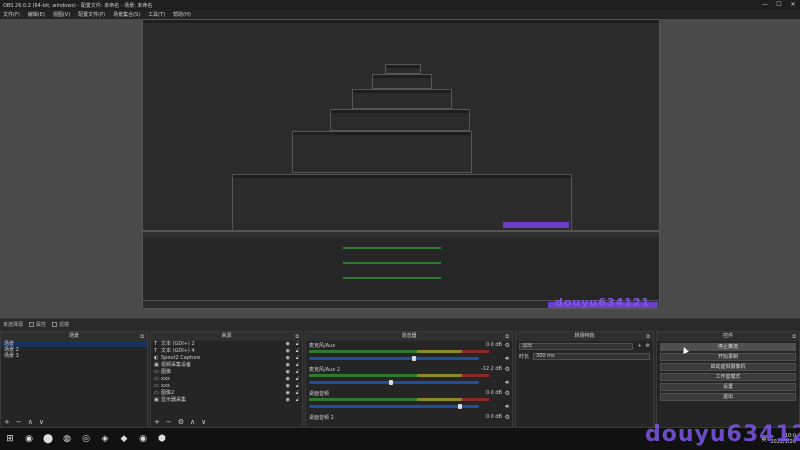 This screenshot has width=800, height=450. What do you see at coordinates (10, 439) in the screenshot?
I see `start-menu-icon: ⊞` at bounding box center [10, 439].